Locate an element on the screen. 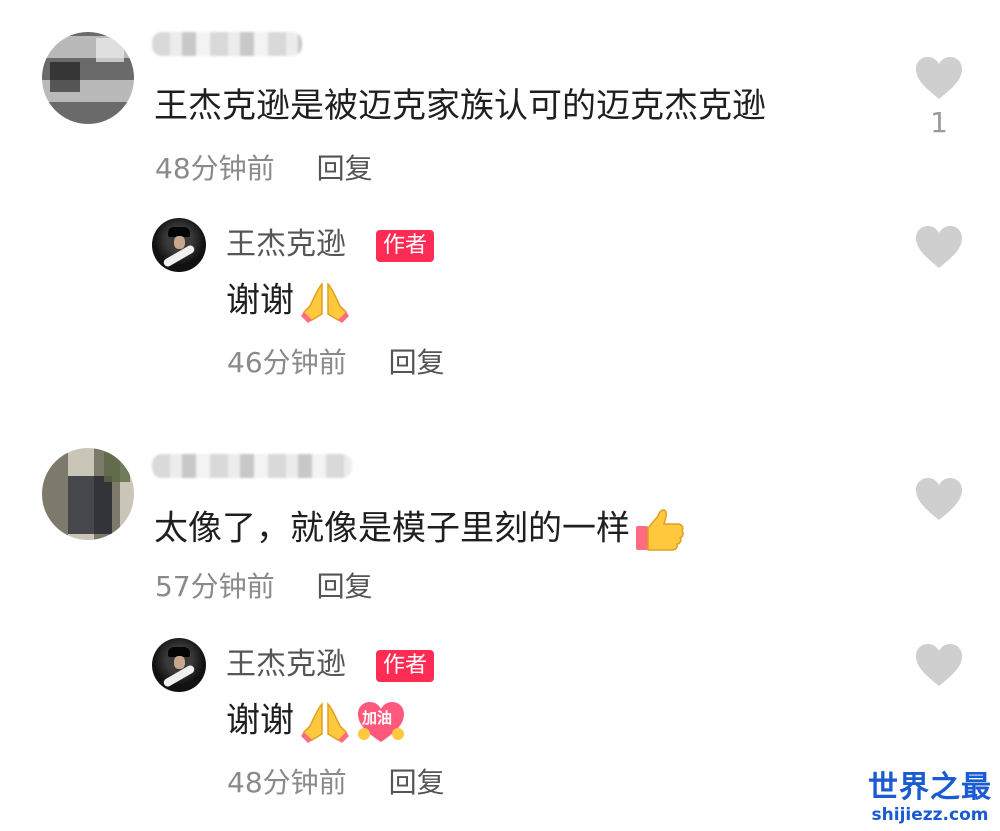  comment-time: 48分钟前 is located at coordinates (215, 168).